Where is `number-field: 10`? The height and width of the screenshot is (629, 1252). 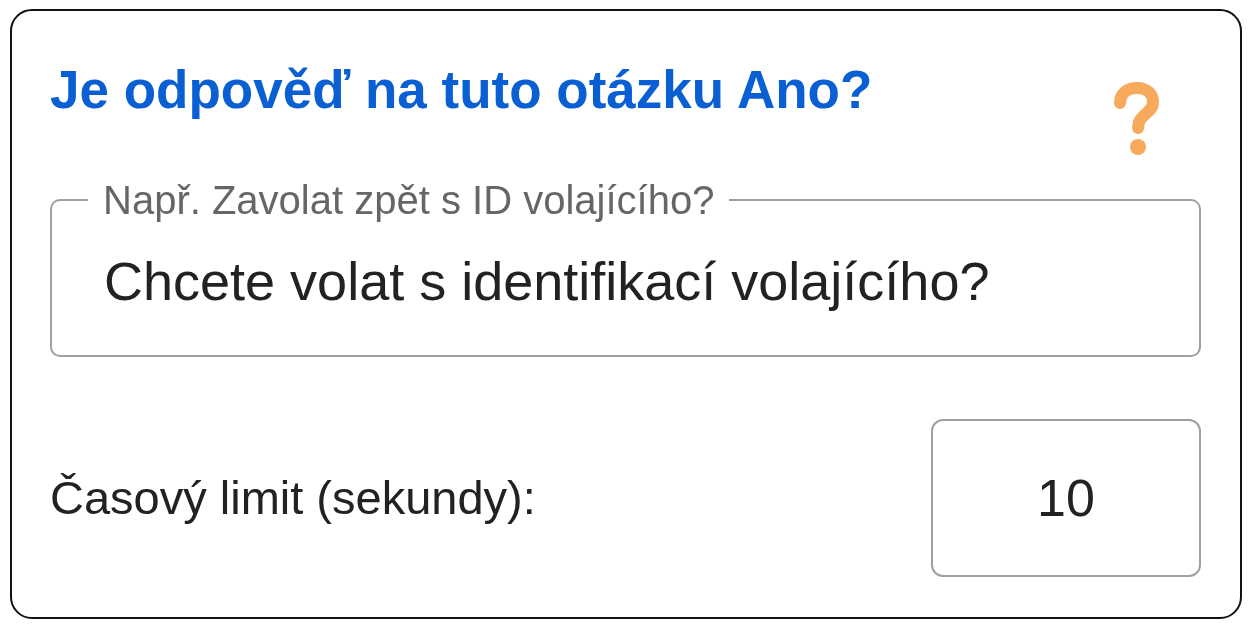
number-field: 10 is located at coordinates (1066, 498).